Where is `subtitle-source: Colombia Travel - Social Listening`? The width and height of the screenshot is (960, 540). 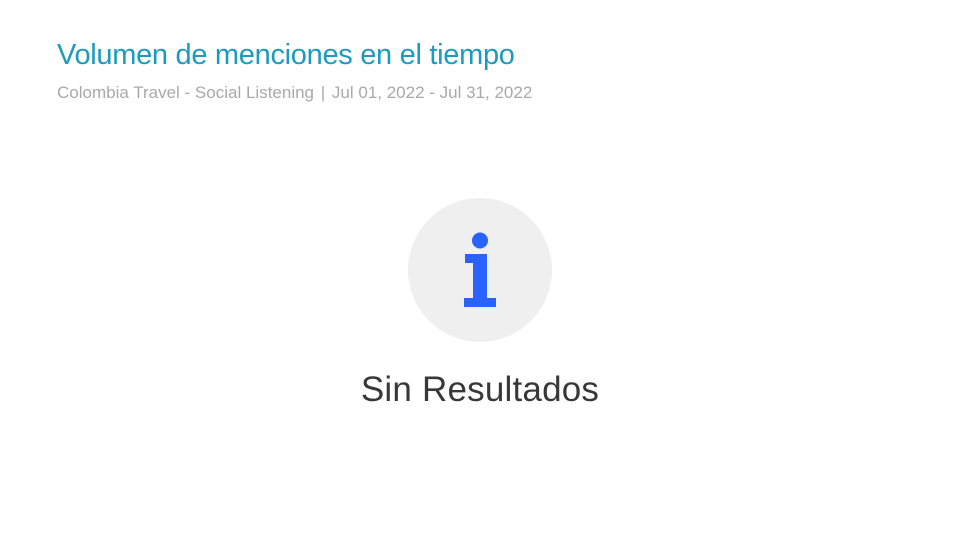 subtitle-source: Colombia Travel - Social Listening is located at coordinates (186, 92).